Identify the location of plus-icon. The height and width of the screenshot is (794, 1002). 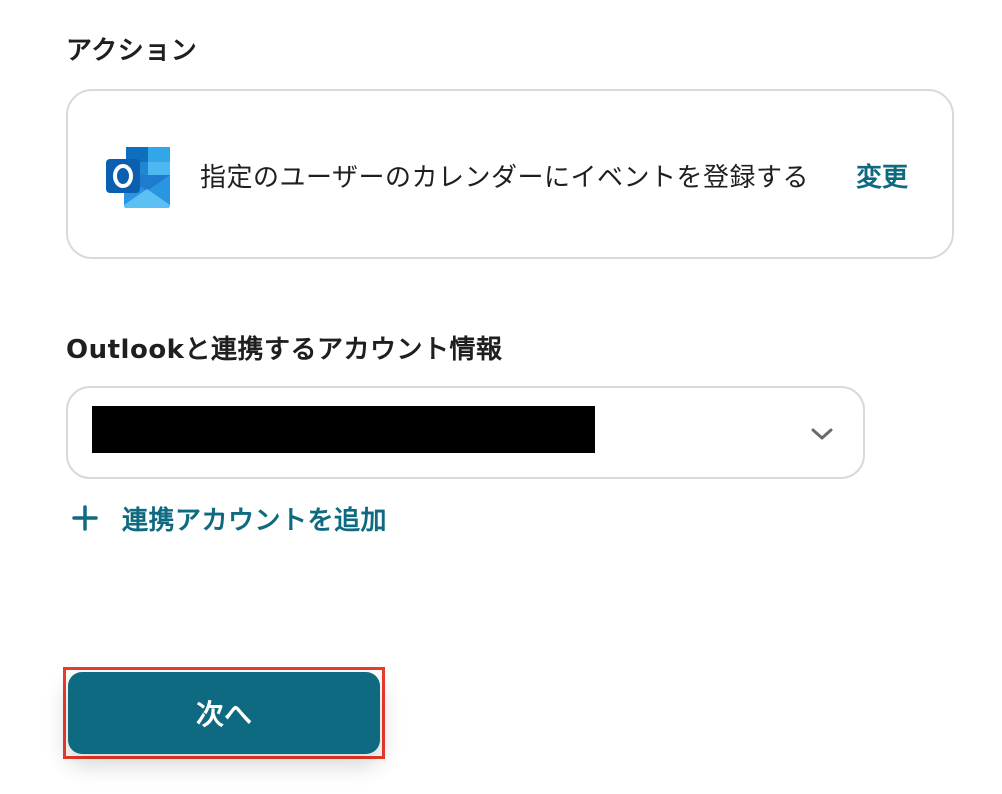
(85, 518).